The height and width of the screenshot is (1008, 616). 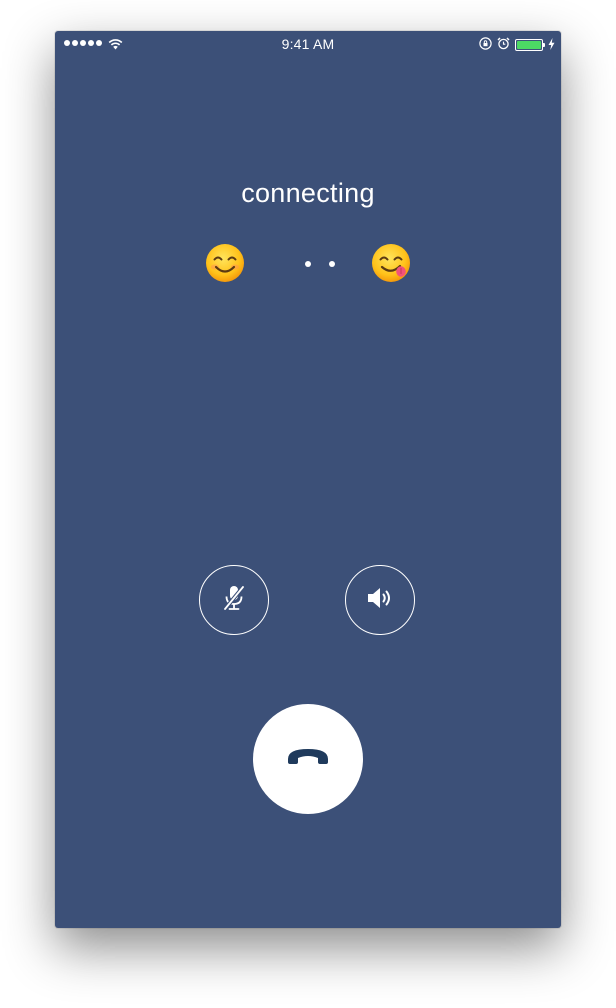 I want to click on caller-avatar-smiling-face-icon, so click(x=225, y=263).